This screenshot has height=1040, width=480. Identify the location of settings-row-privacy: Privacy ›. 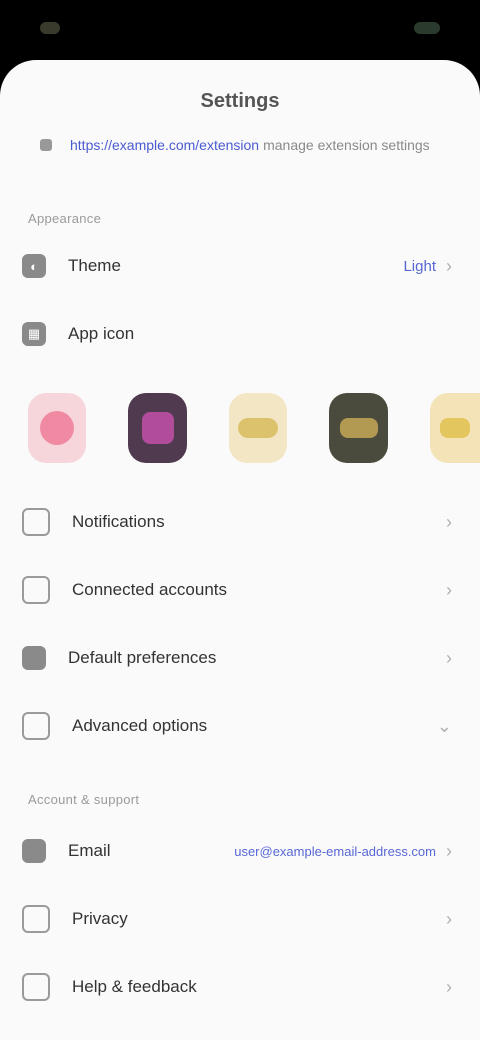
(240, 919).